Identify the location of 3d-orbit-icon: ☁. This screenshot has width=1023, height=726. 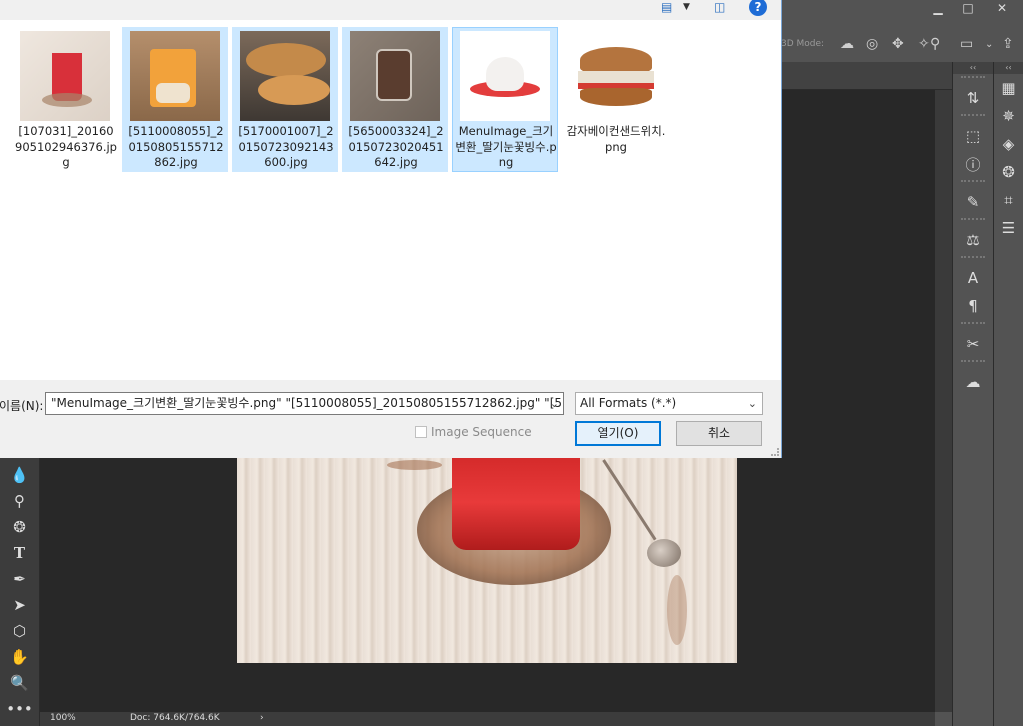
(847, 44).